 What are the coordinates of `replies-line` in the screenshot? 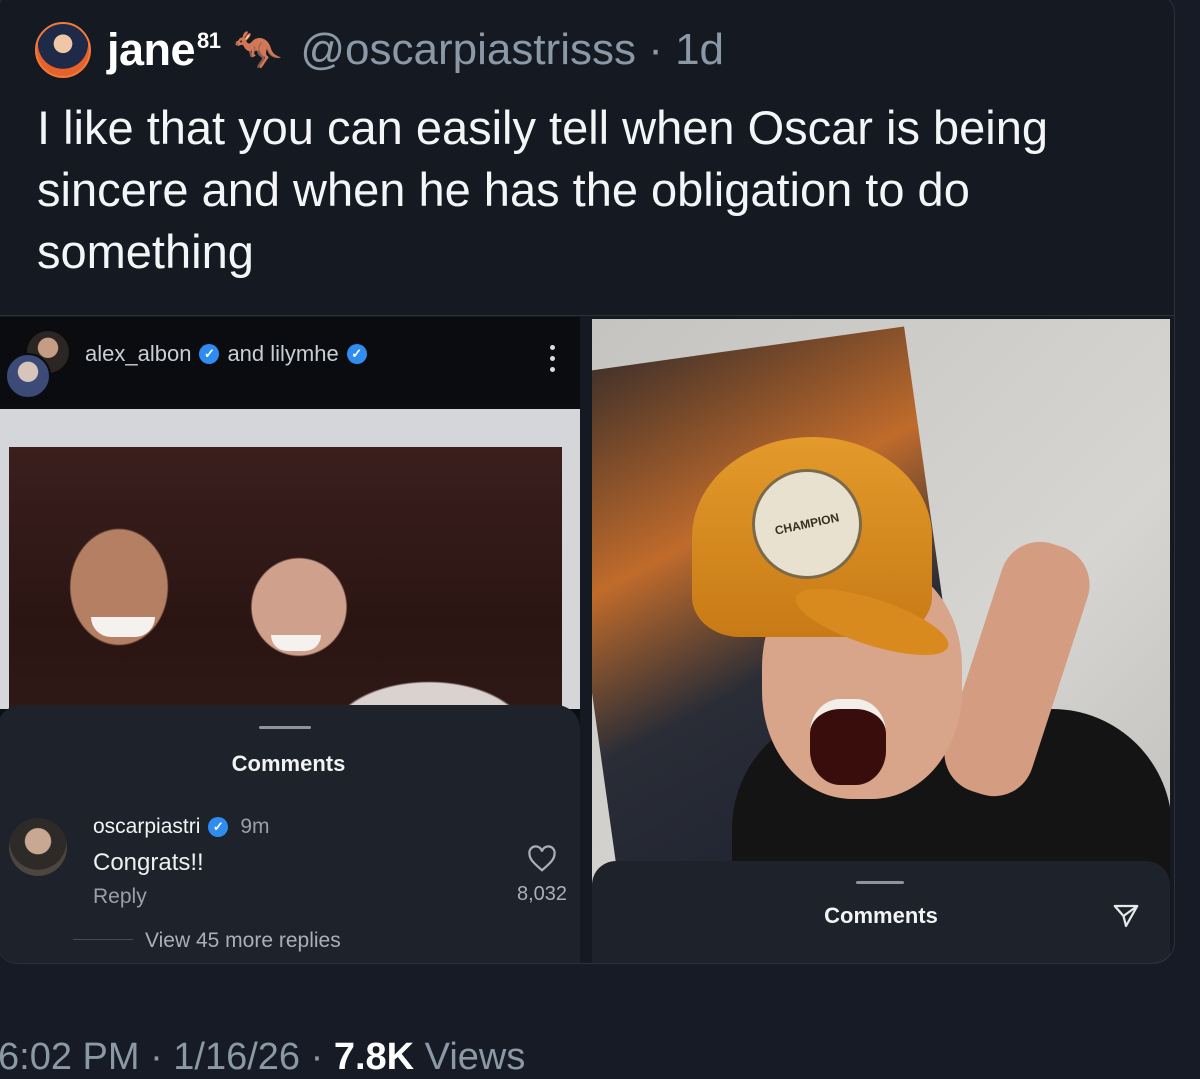 It's located at (103, 939).